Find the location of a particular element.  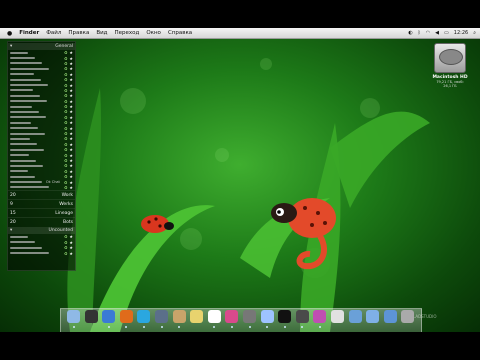

firefox-icon is located at coordinates (126, 316).